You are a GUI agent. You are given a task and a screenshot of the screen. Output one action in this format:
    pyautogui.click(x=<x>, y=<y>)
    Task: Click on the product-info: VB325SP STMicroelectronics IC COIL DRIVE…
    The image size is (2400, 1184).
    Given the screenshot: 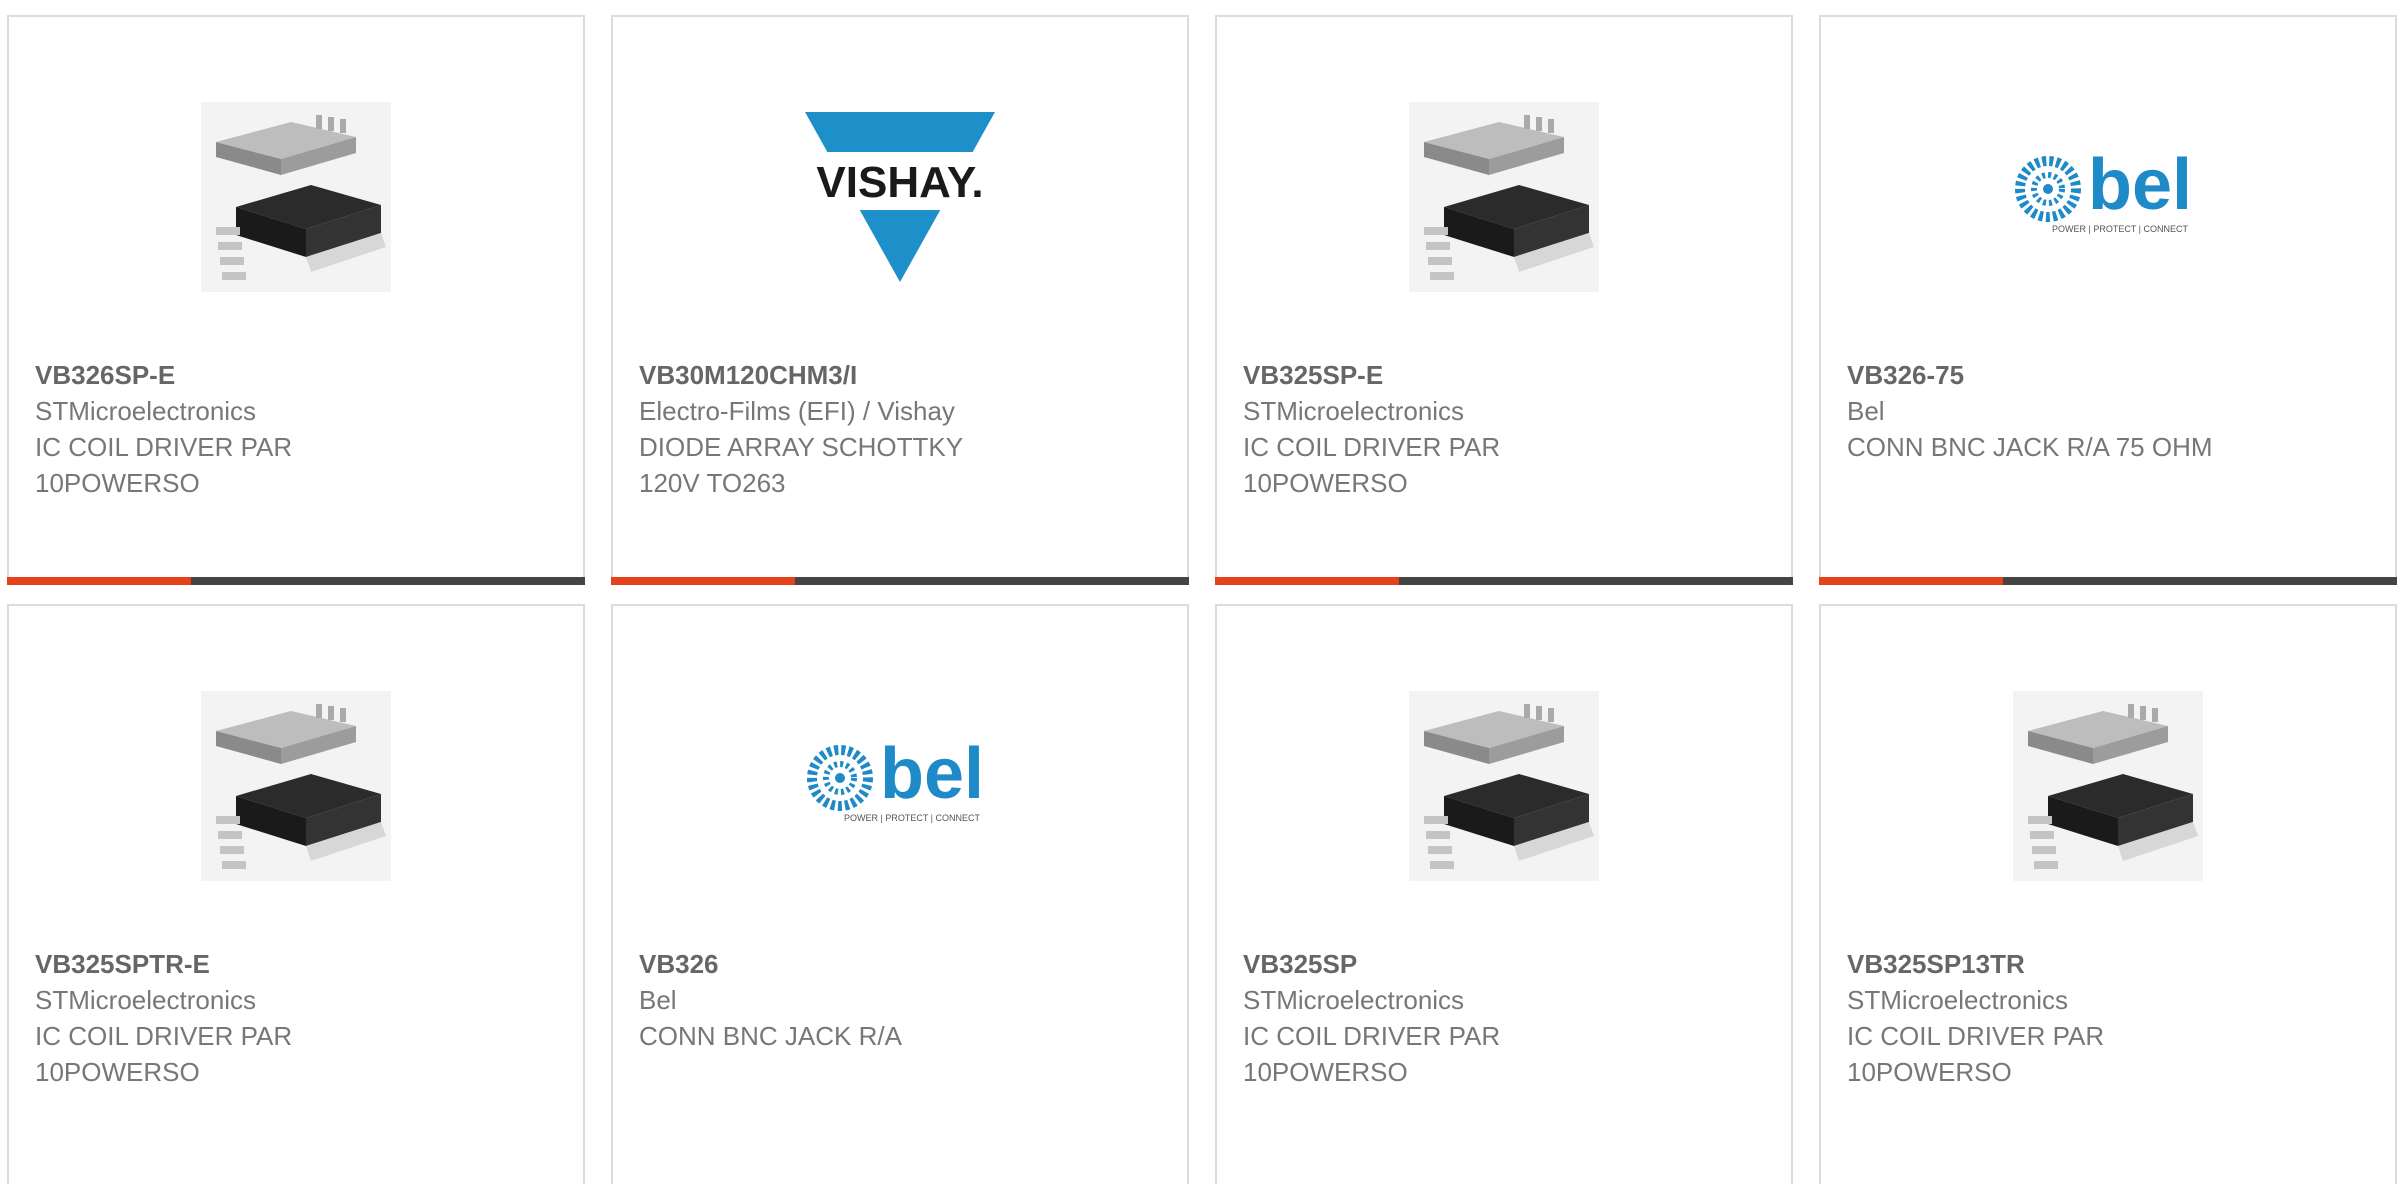 What is the action you would take?
    pyautogui.click(x=1507, y=1018)
    